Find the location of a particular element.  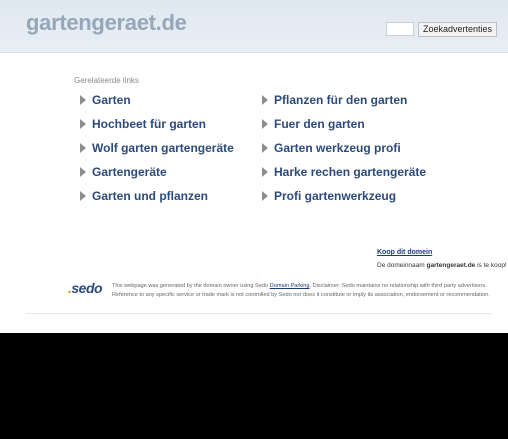

related-link: Gartengeräte is located at coordinates (123, 172).